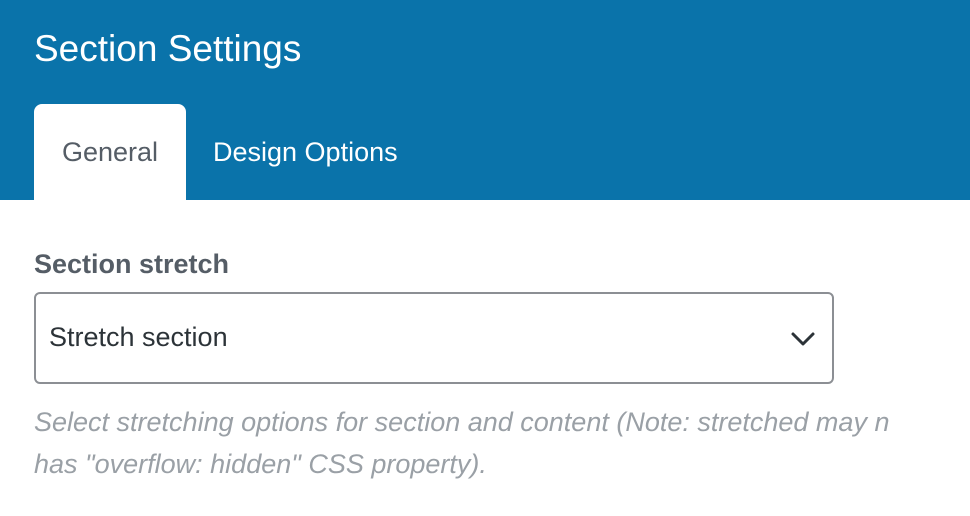 The image size is (970, 516). I want to click on tab-design-options: Design Options, so click(305, 152).